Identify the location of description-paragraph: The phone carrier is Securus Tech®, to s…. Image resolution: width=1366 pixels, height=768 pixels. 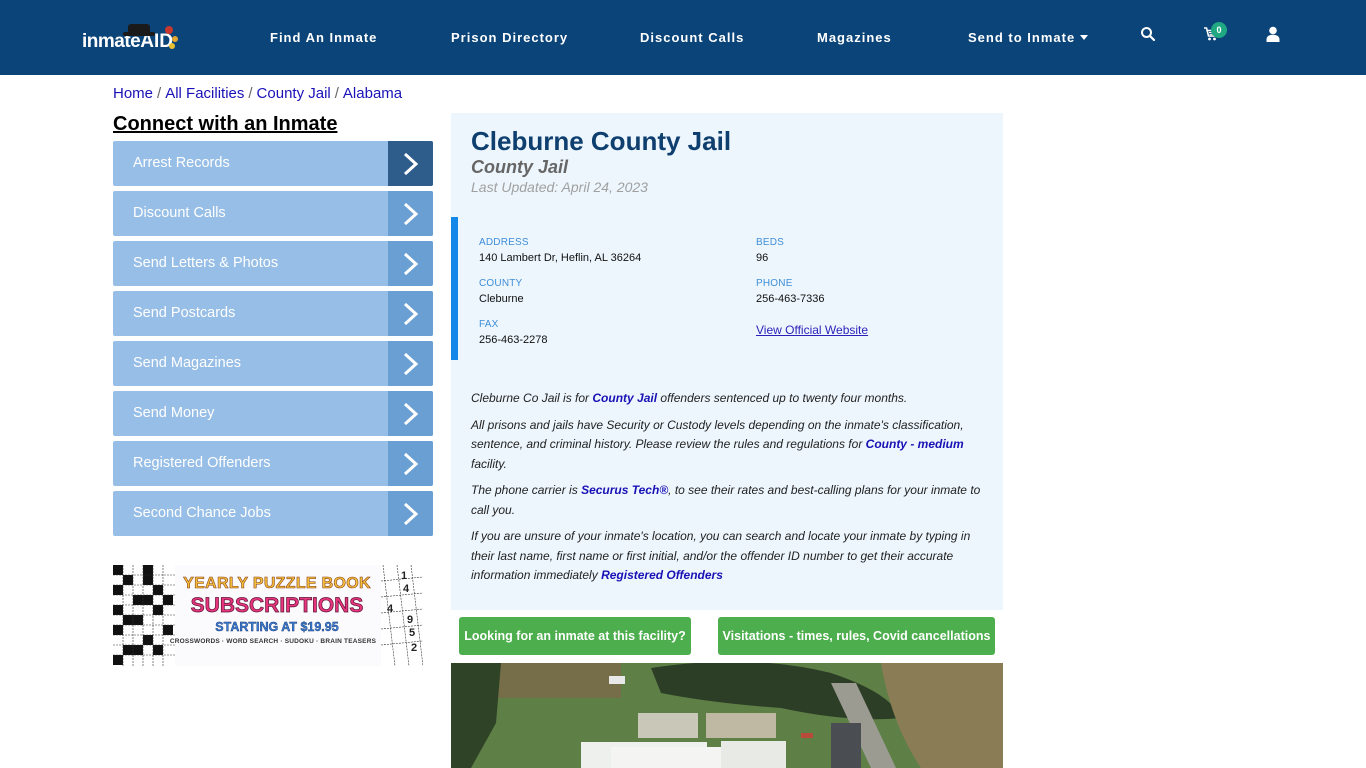
(728, 500).